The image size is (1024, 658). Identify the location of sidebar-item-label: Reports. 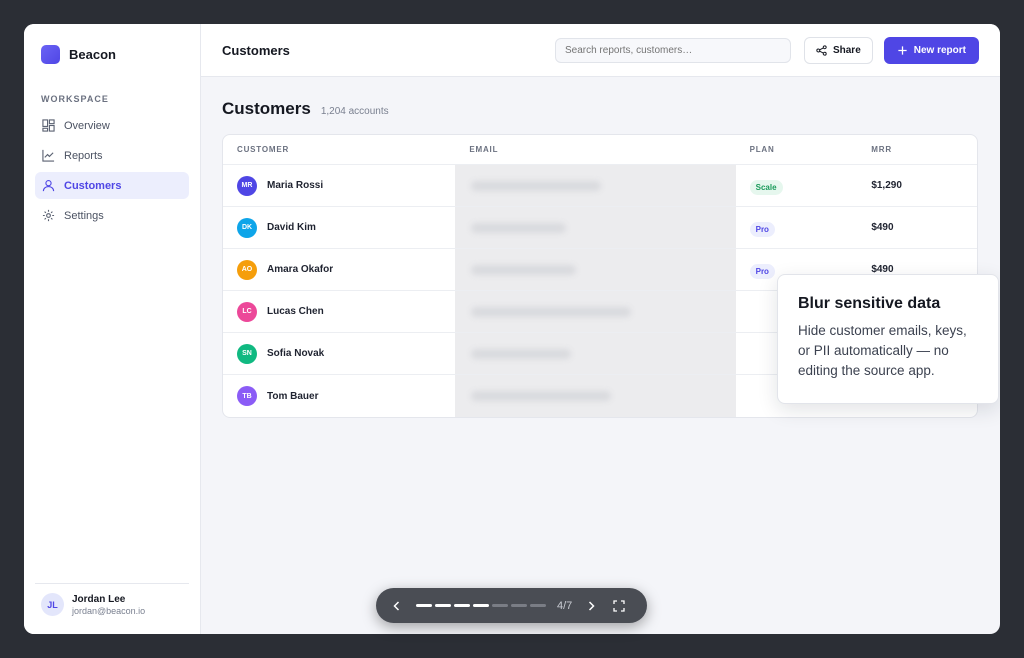
(83, 155).